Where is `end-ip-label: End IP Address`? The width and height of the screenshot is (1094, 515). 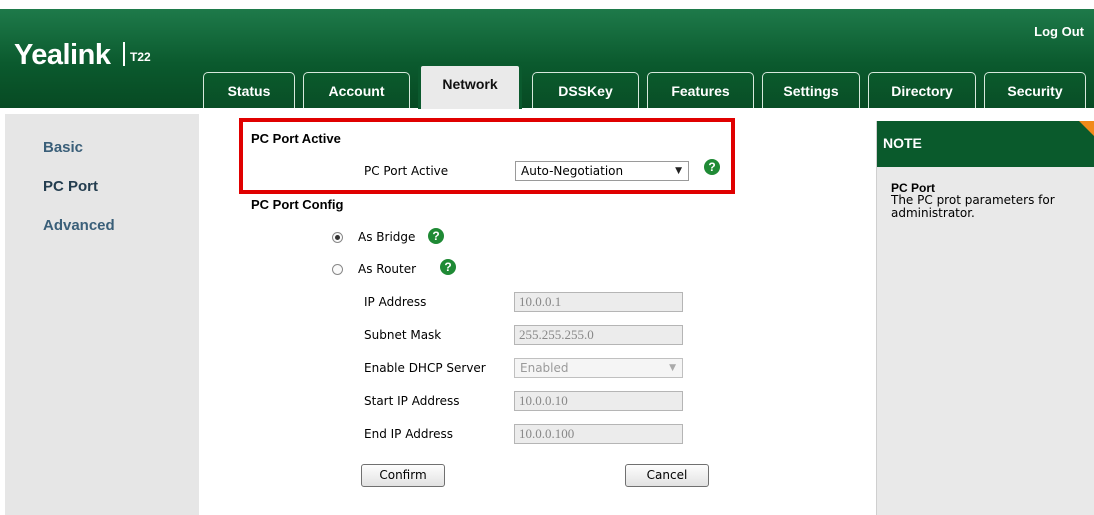
end-ip-label: End IP Address is located at coordinates (408, 434).